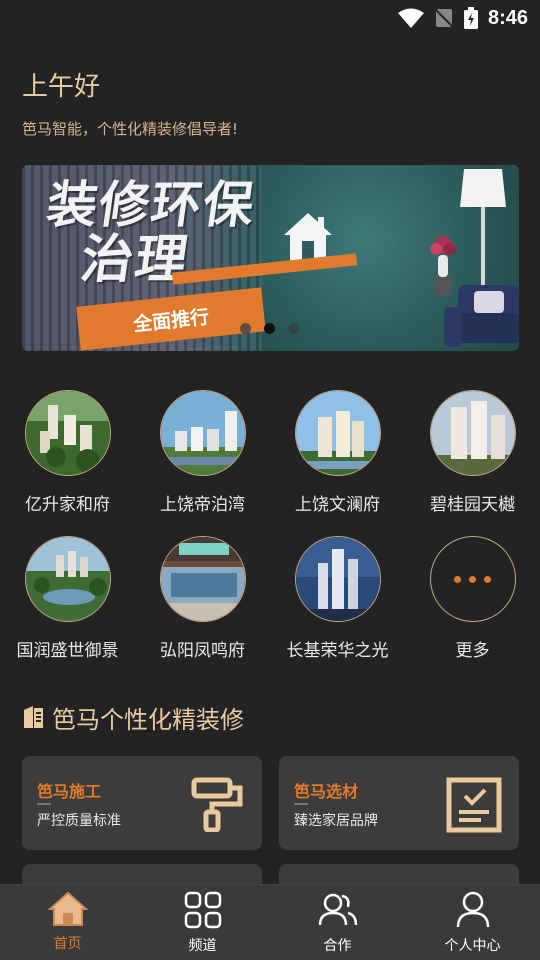 This screenshot has height=960, width=540. I want to click on project-name: 弘阳凤鸣府, so click(202, 651).